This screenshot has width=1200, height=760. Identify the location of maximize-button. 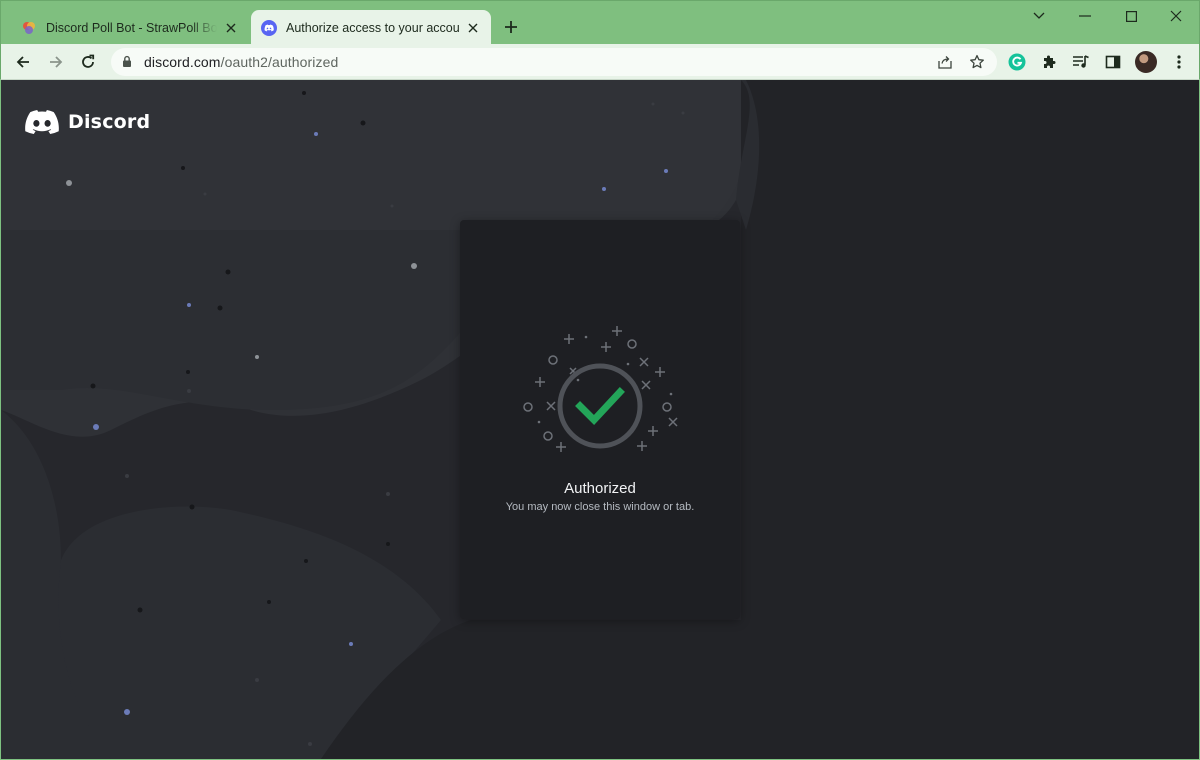
(1131, 16).